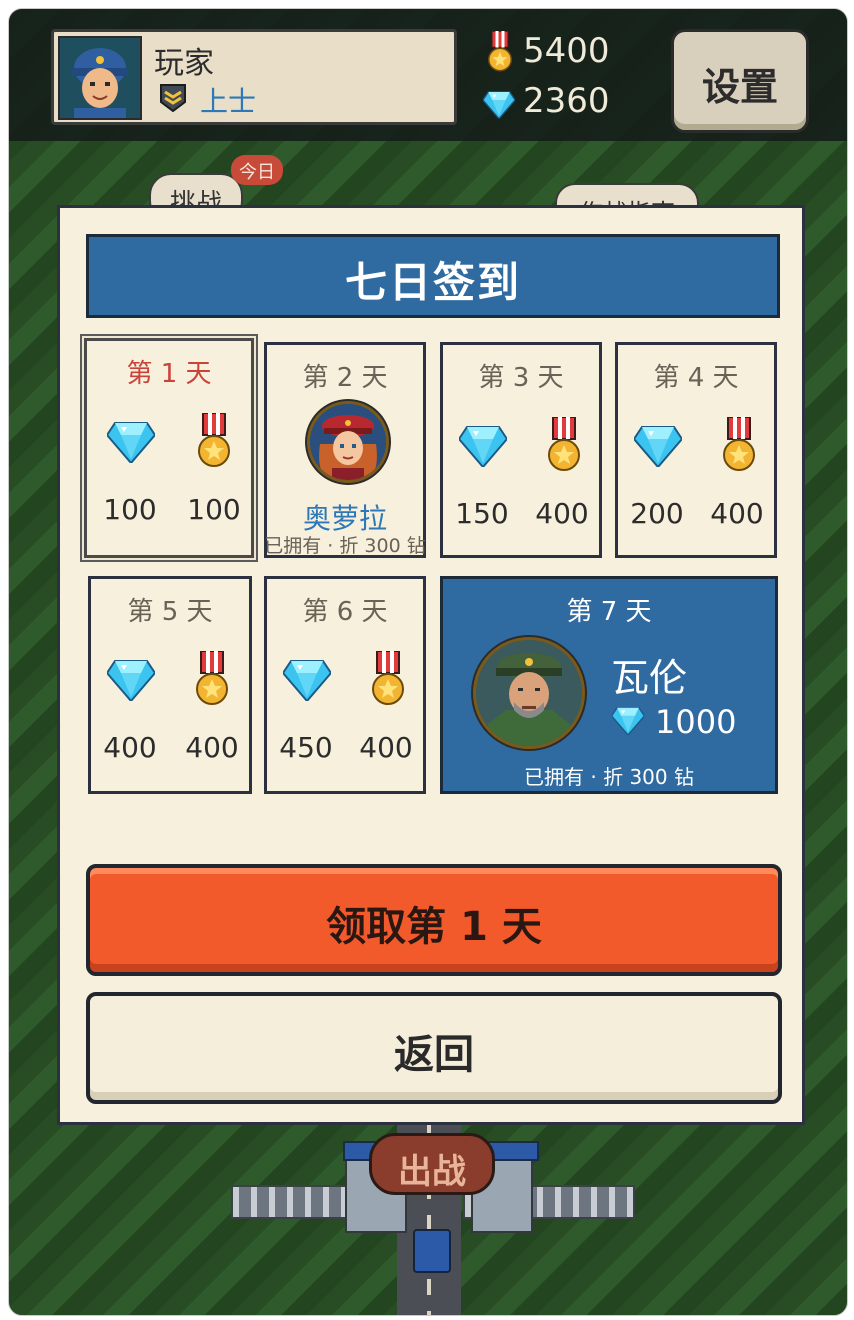  What do you see at coordinates (521, 378) in the screenshot?
I see `day-label: 第 3 天` at bounding box center [521, 378].